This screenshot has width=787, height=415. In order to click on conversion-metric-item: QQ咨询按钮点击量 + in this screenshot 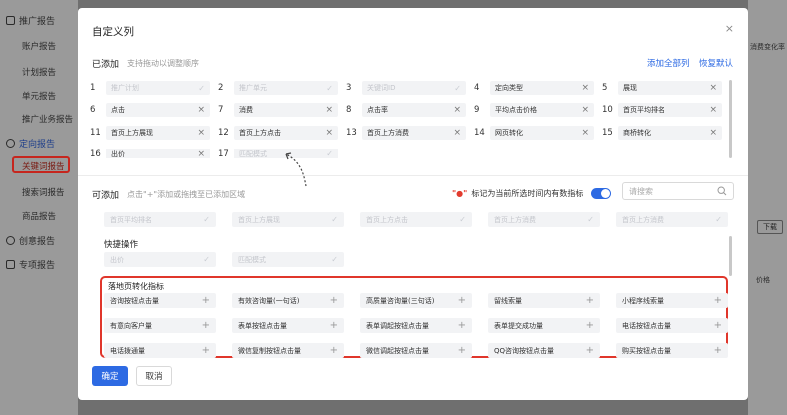, I will do `click(544, 350)`.